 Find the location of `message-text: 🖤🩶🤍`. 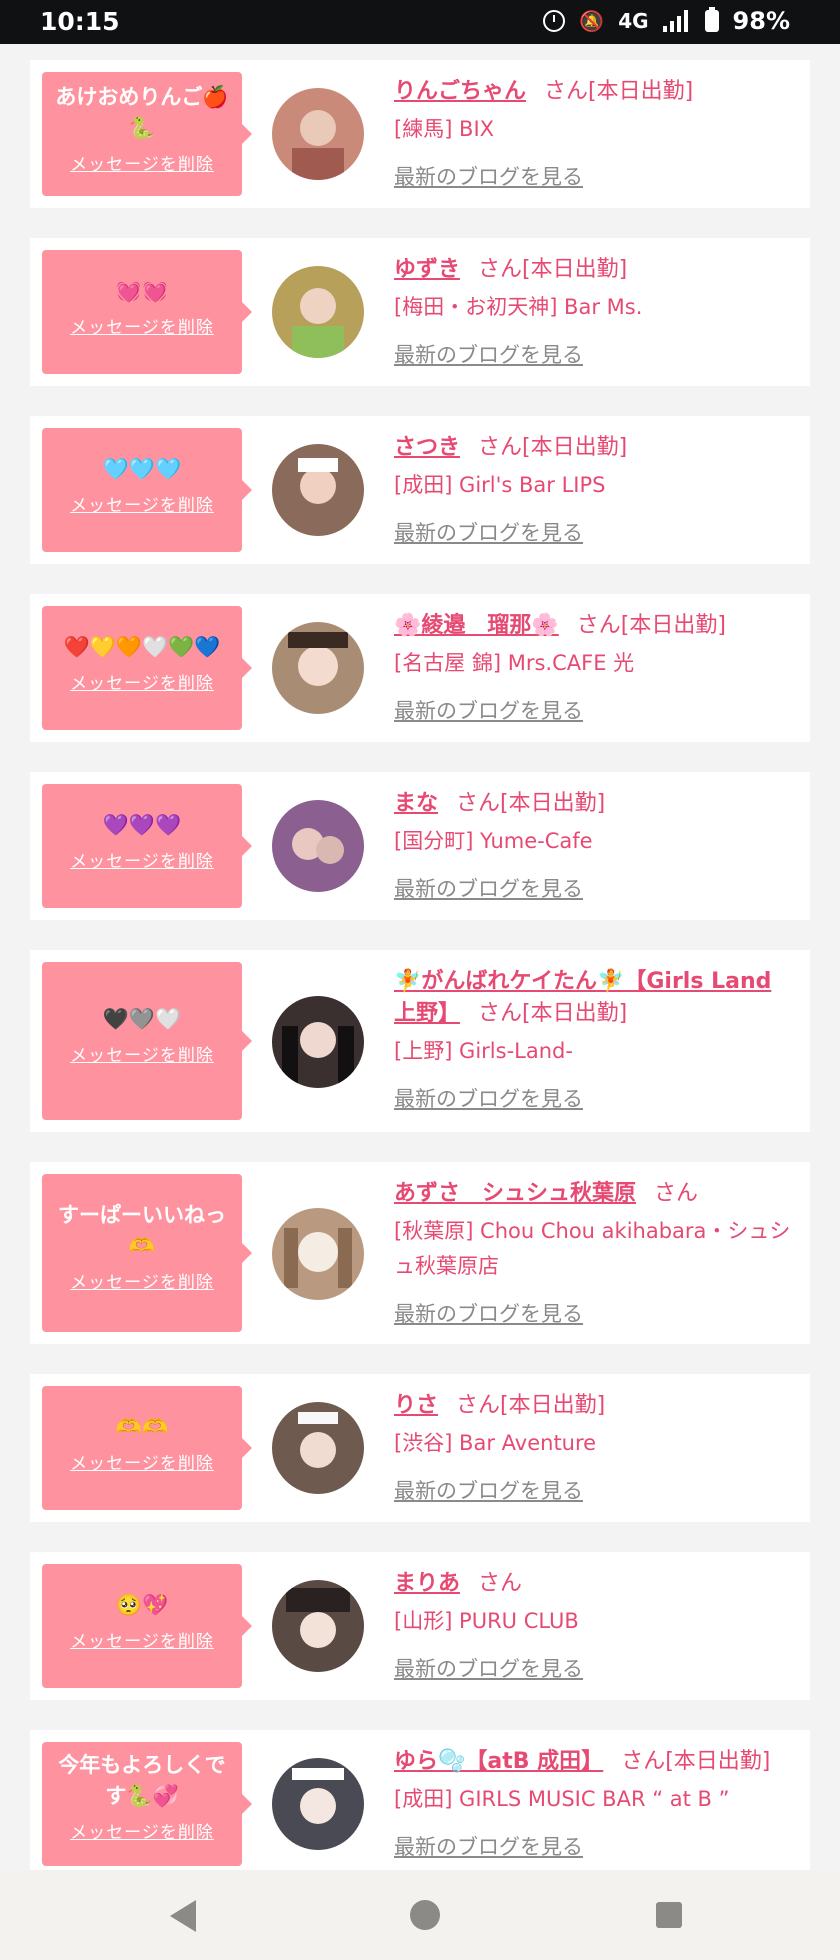

message-text: 🖤🩶🤍 is located at coordinates (142, 1019).